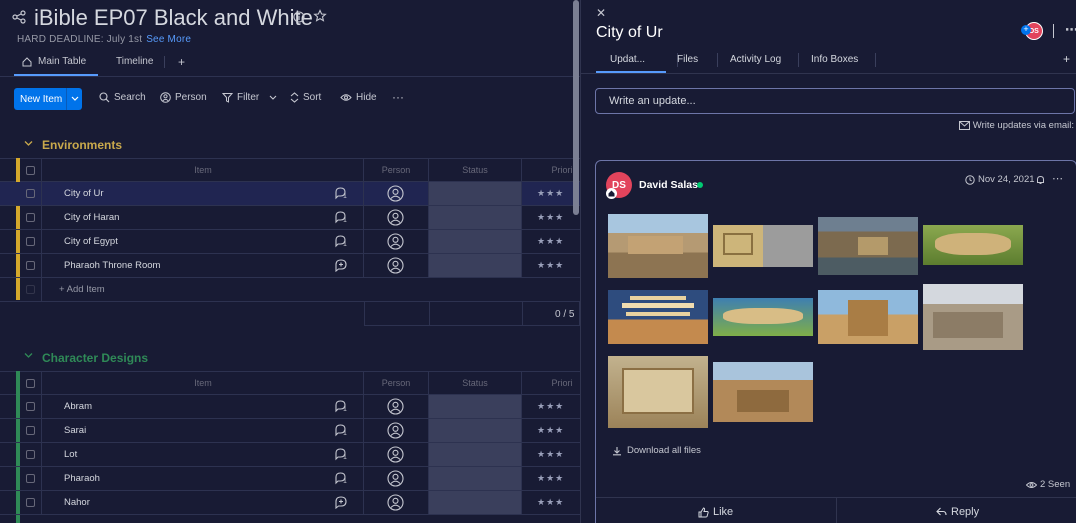 The width and height of the screenshot is (1076, 523). I want to click on like-button: Like, so click(715, 512).